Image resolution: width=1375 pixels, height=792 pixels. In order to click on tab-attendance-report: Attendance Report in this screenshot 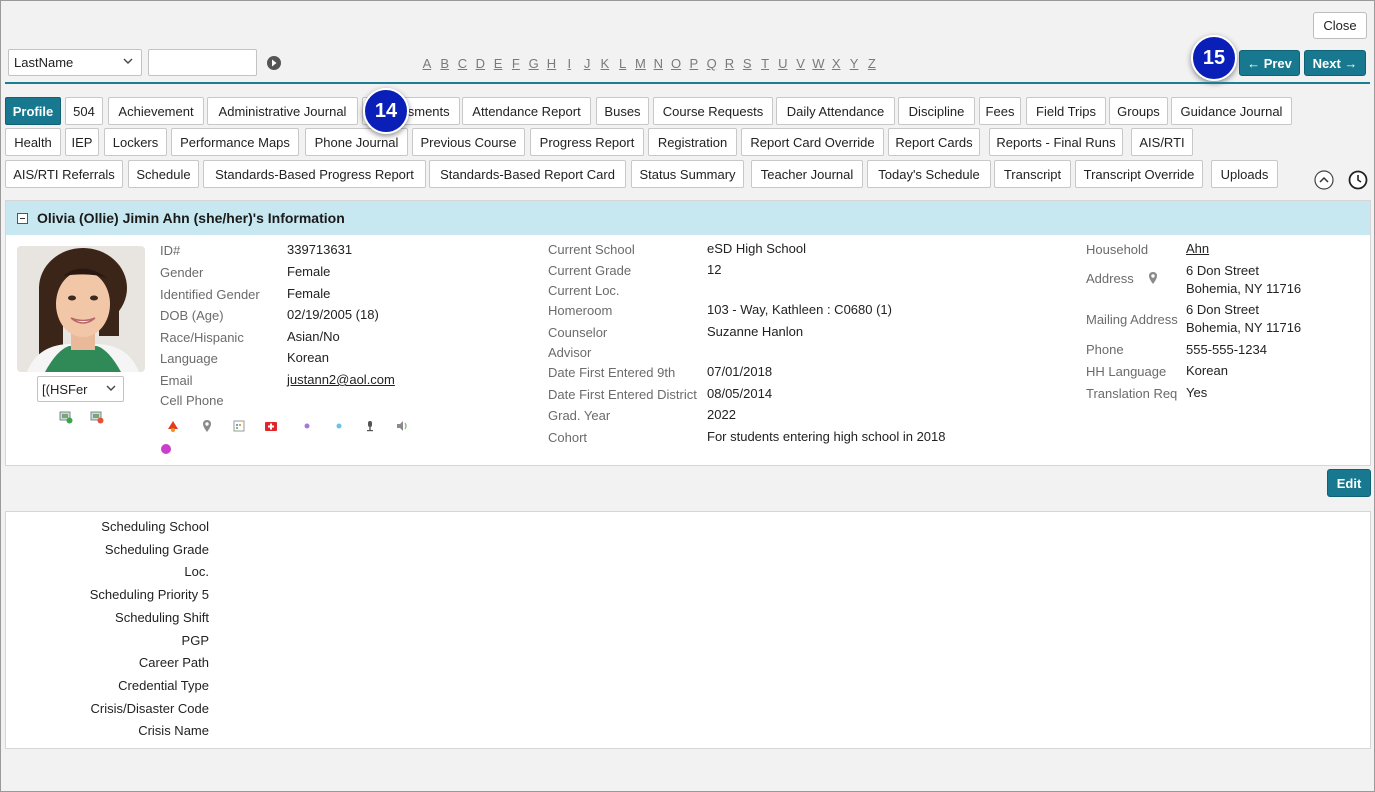, I will do `click(526, 111)`.